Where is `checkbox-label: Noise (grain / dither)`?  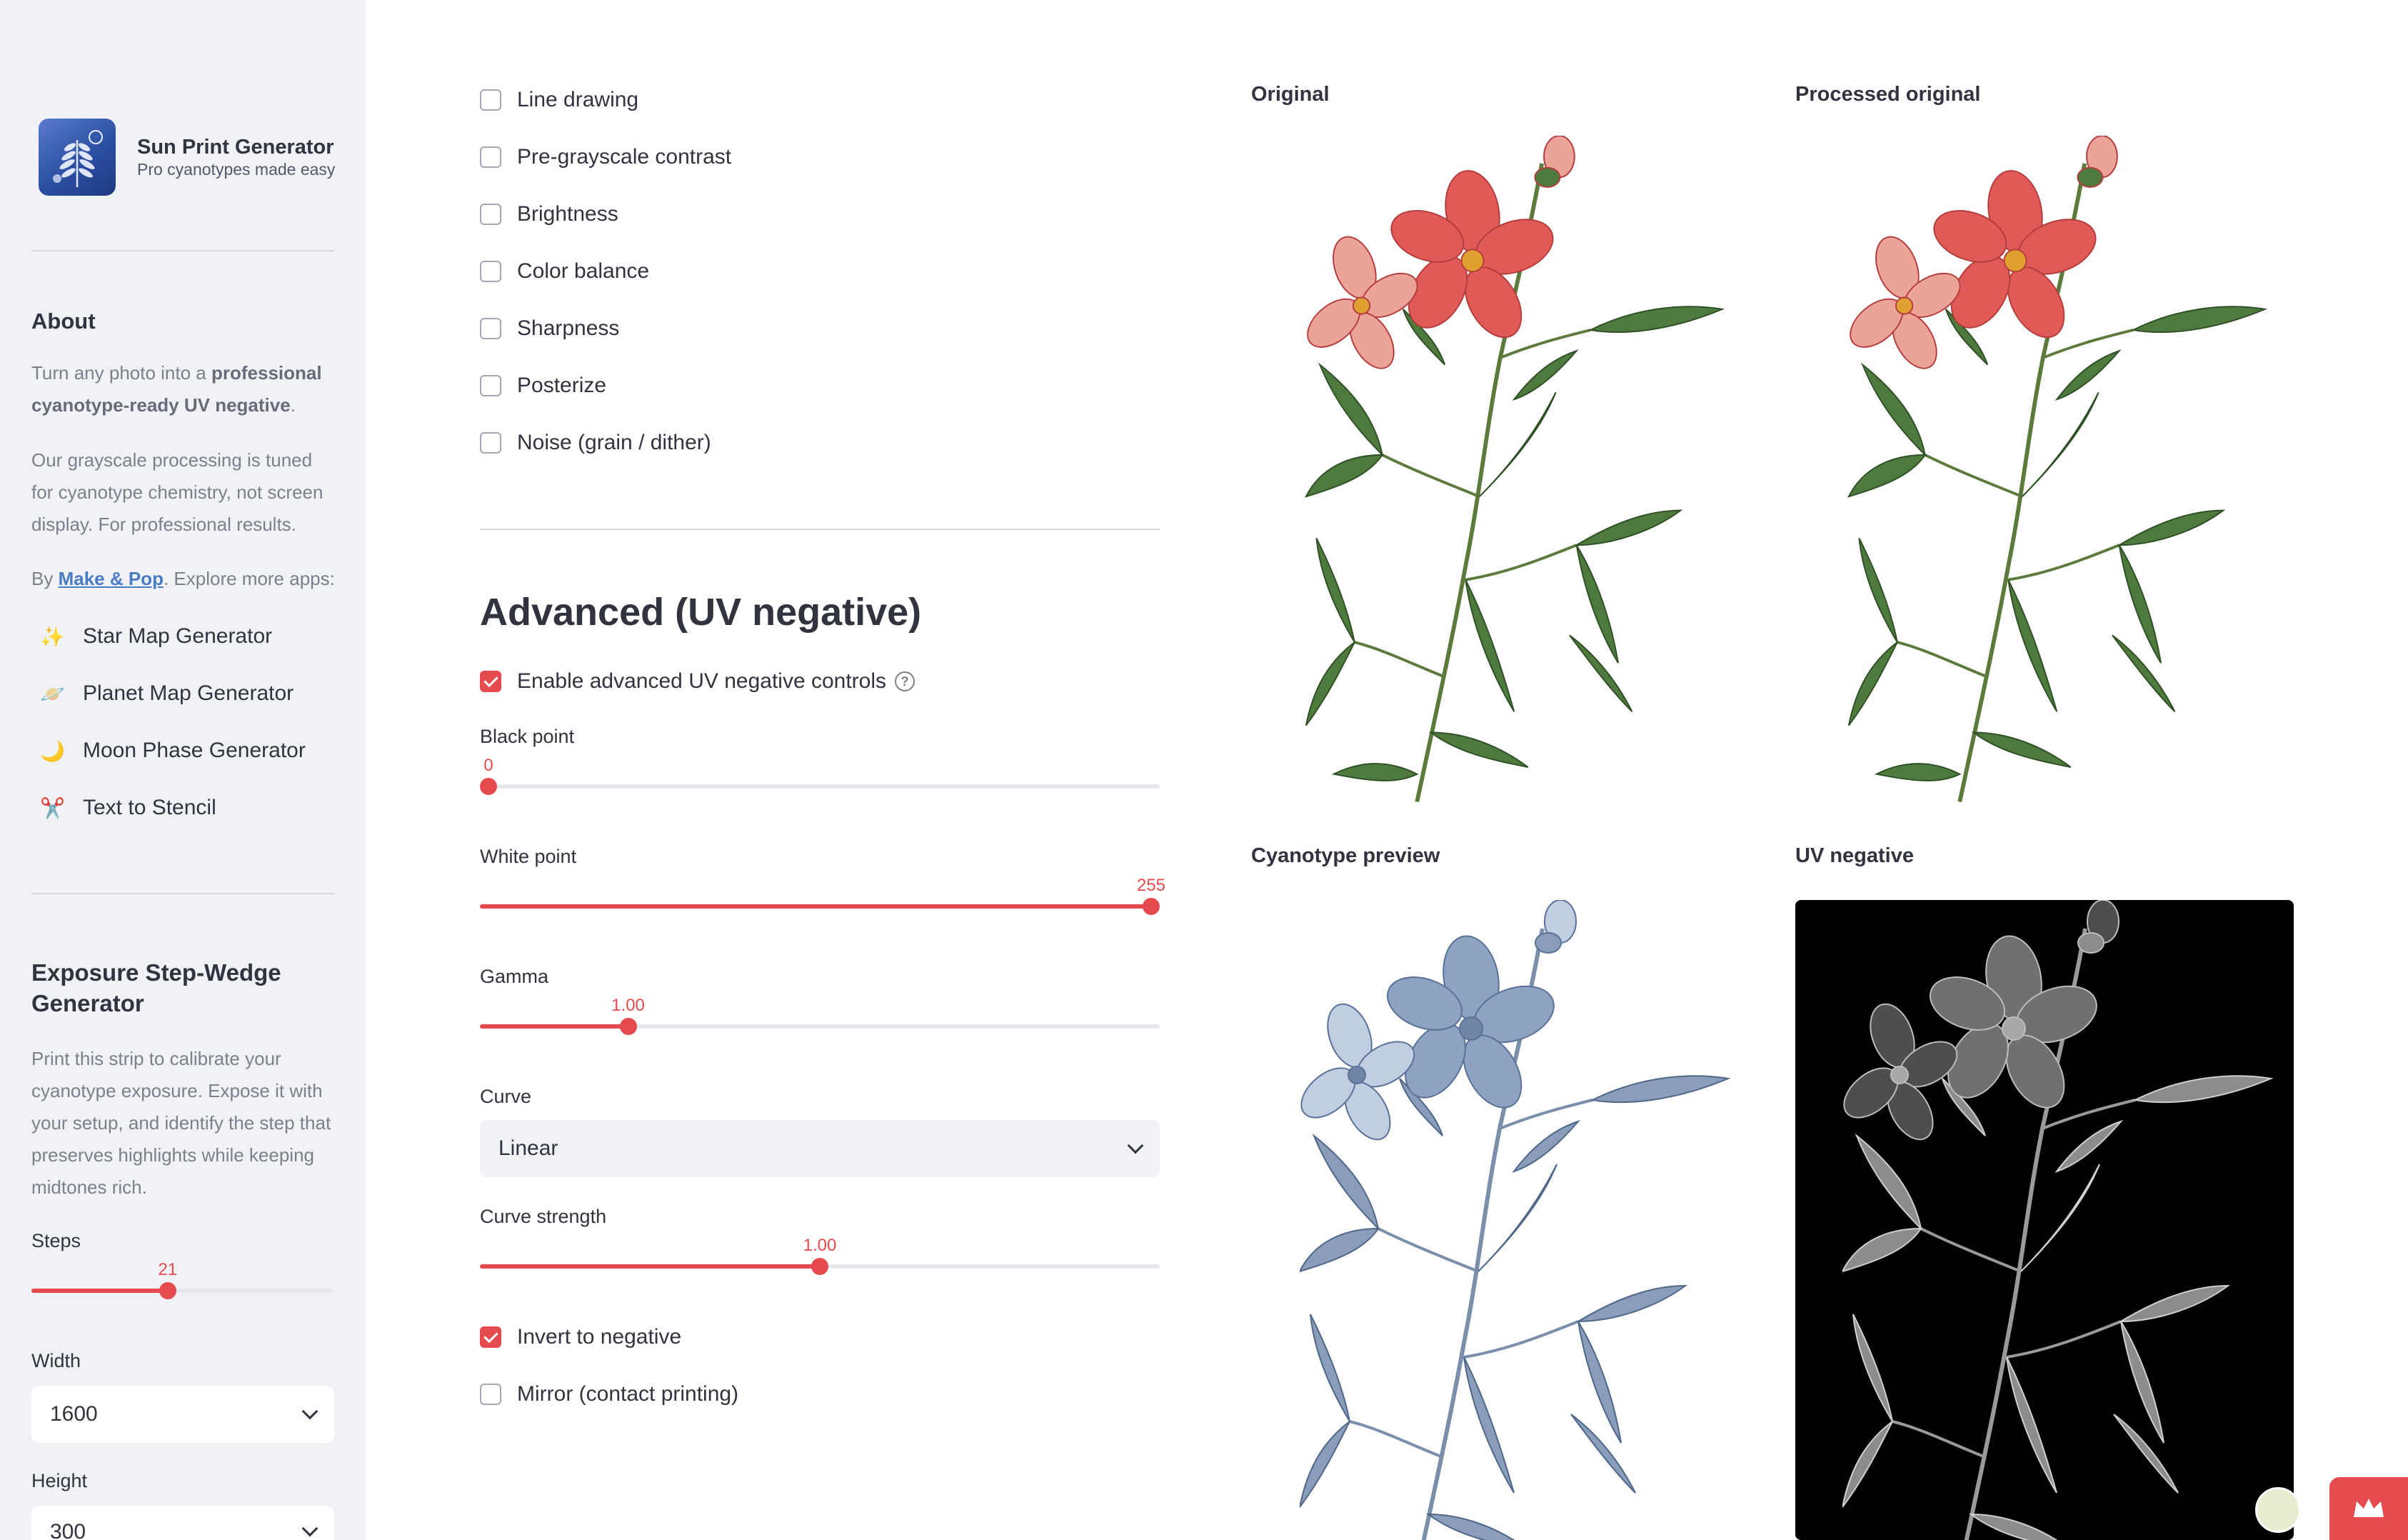
checkbox-label: Noise (grain / dither) is located at coordinates (614, 442).